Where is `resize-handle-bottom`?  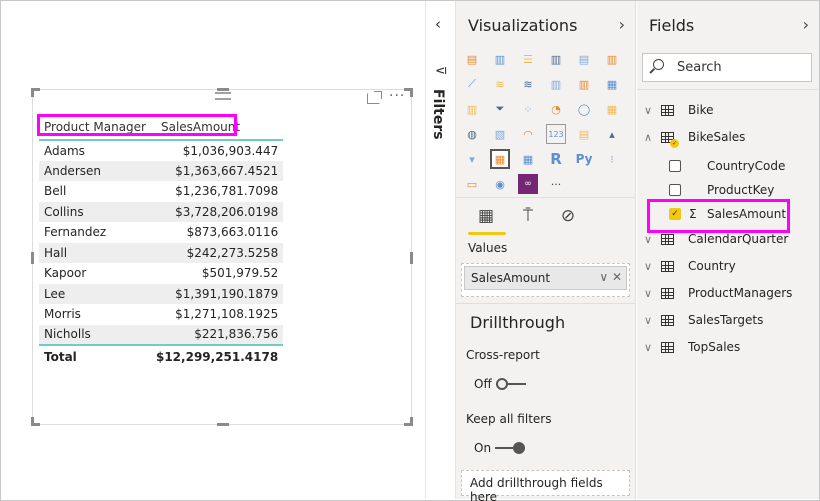 resize-handle-bottom is located at coordinates (223, 424).